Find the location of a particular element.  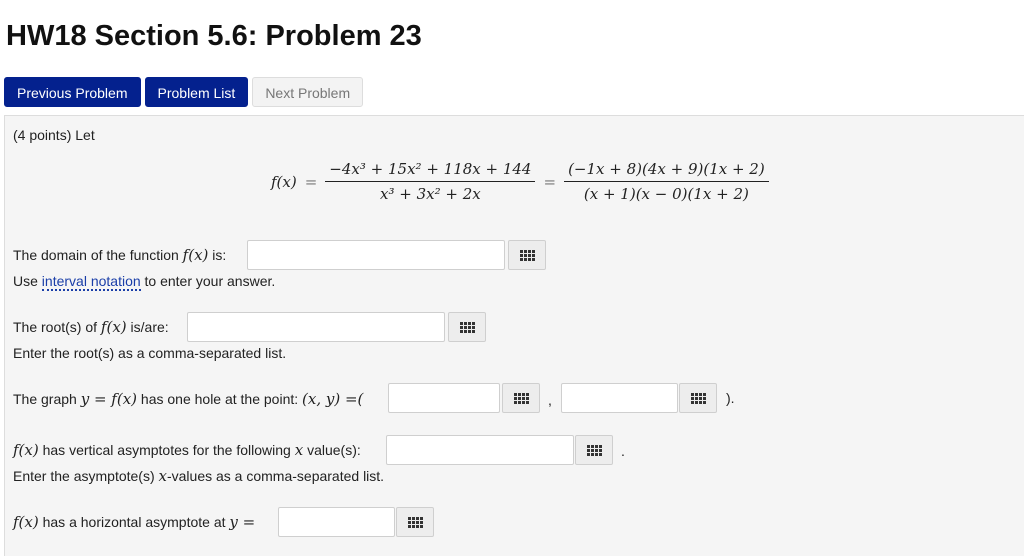

hole-x-input is located at coordinates (444, 398).